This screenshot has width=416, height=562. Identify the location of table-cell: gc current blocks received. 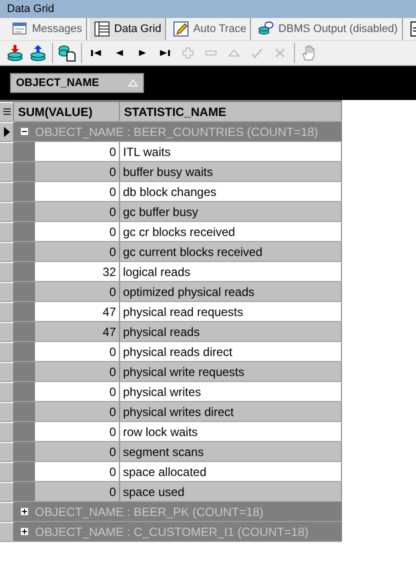
(231, 251).